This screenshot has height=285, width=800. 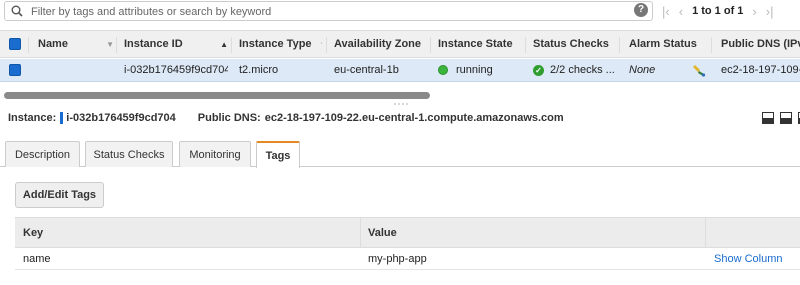 I want to click on public-dns-label: Public DNS:, so click(x=229, y=118).